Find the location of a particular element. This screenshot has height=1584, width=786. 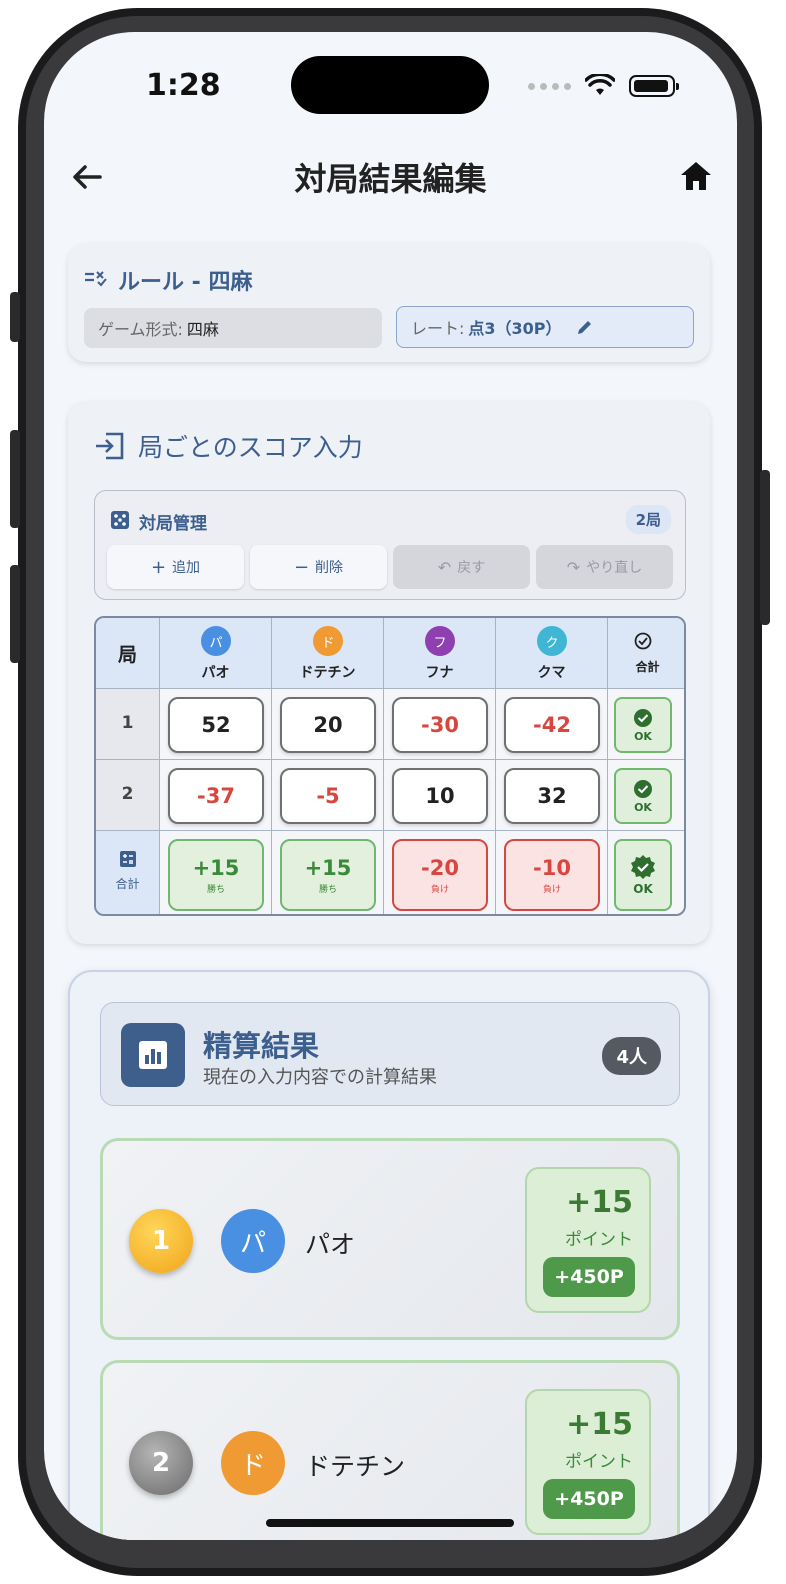

home-icon is located at coordinates (696, 176).